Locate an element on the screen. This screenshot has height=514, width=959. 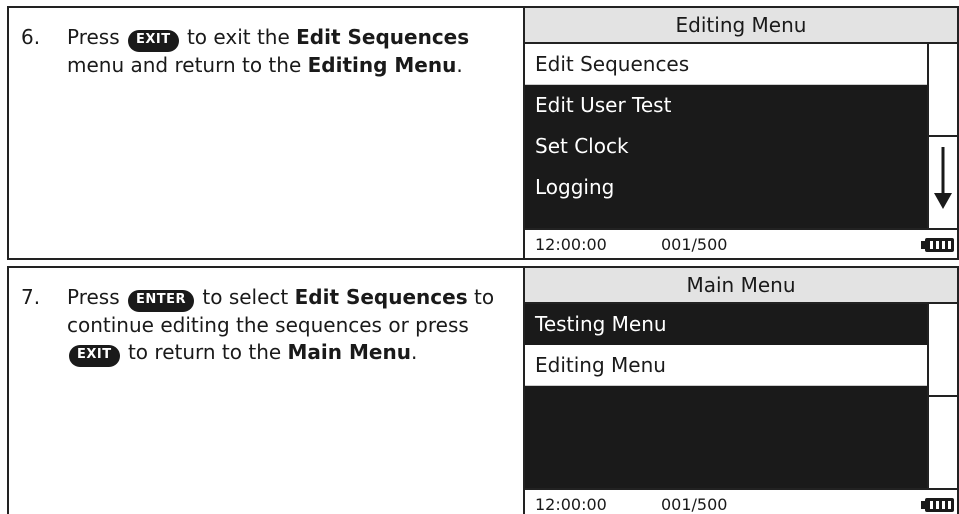
menu-item-logging: Logging is located at coordinates (726, 187).